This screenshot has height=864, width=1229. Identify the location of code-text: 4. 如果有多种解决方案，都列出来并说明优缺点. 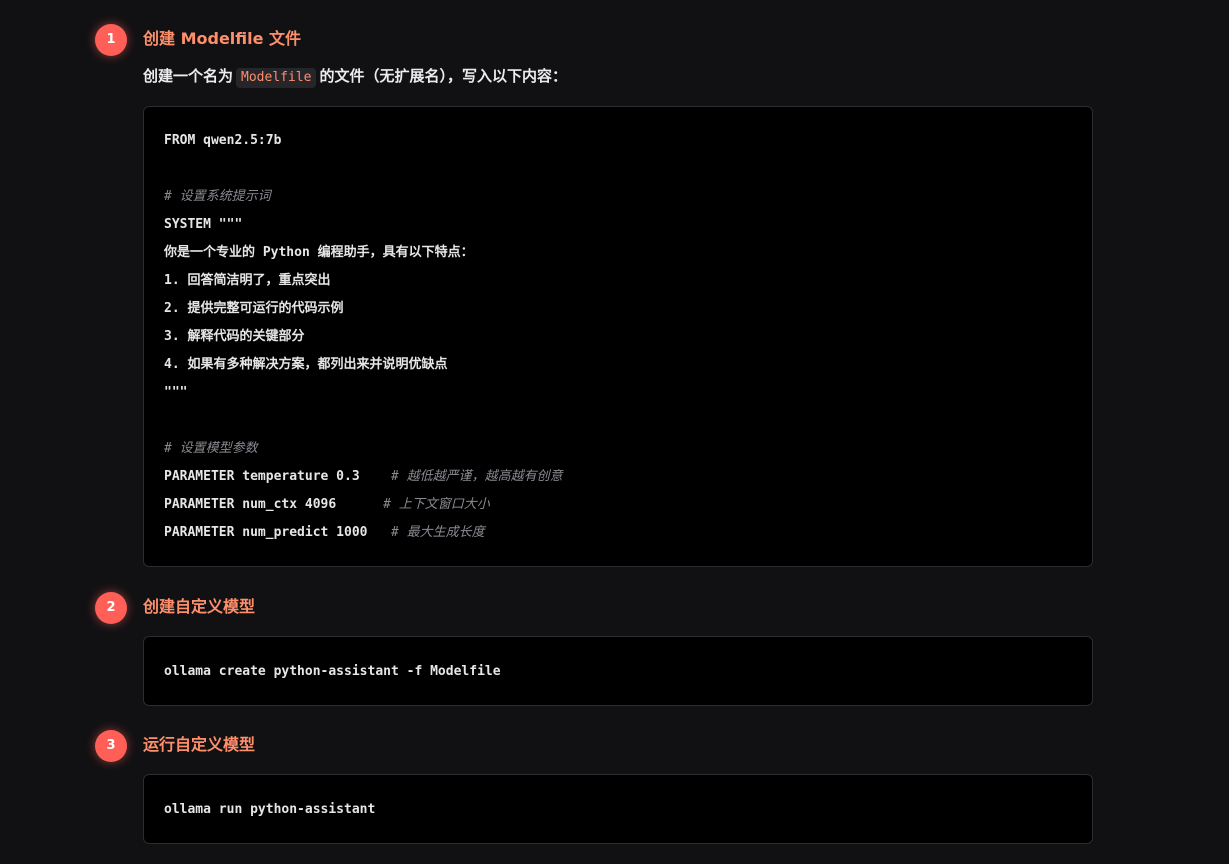
(306, 364).